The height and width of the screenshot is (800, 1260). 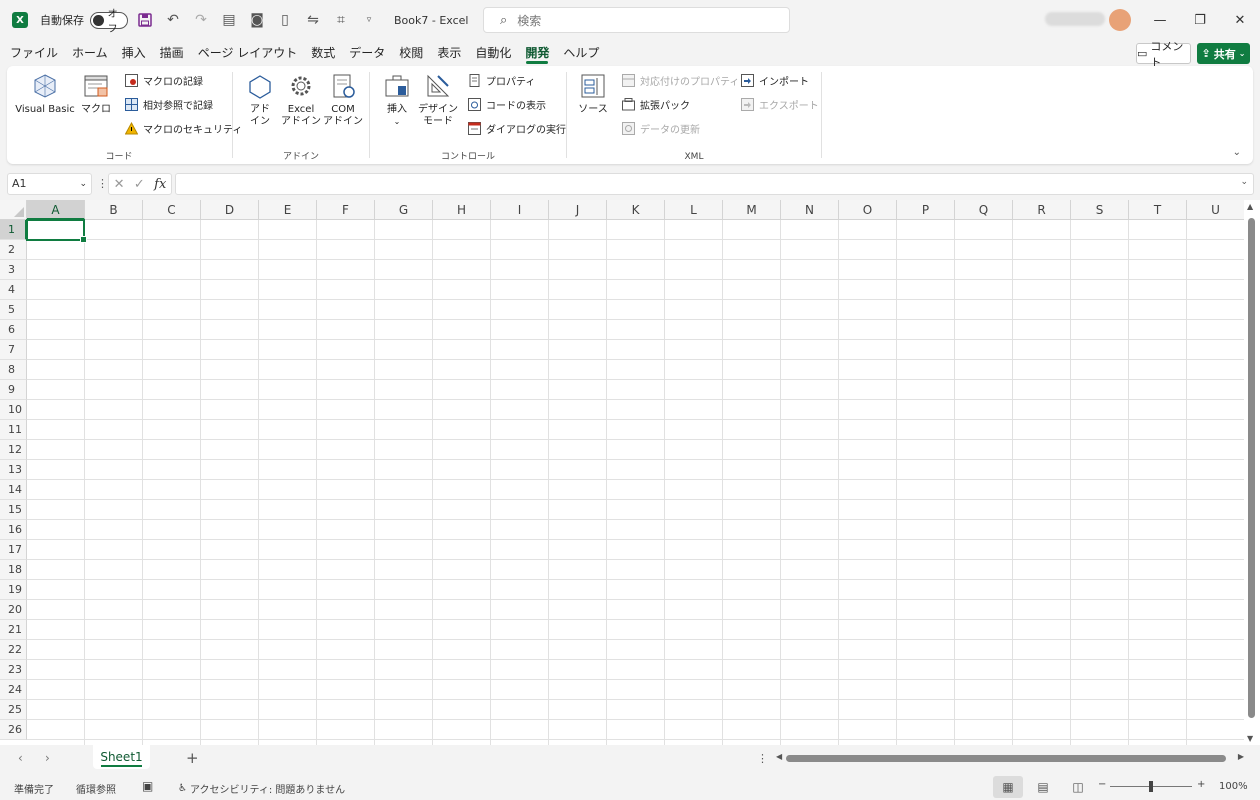 I want to click on row-header: 14, so click(x=13, y=490).